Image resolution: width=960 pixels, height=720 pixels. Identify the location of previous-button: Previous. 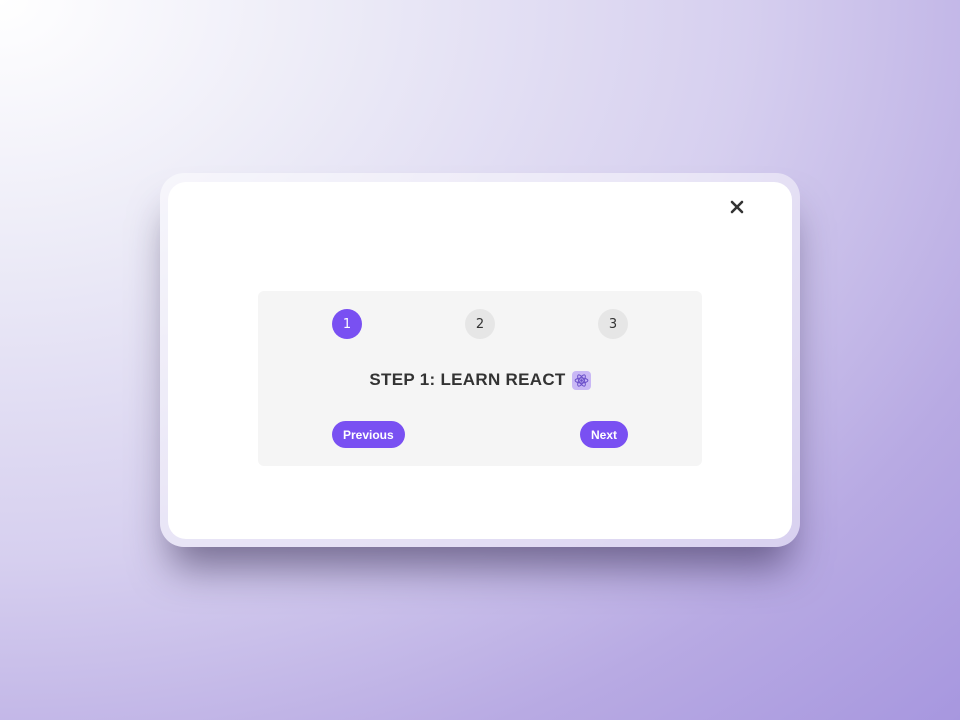
(368, 434).